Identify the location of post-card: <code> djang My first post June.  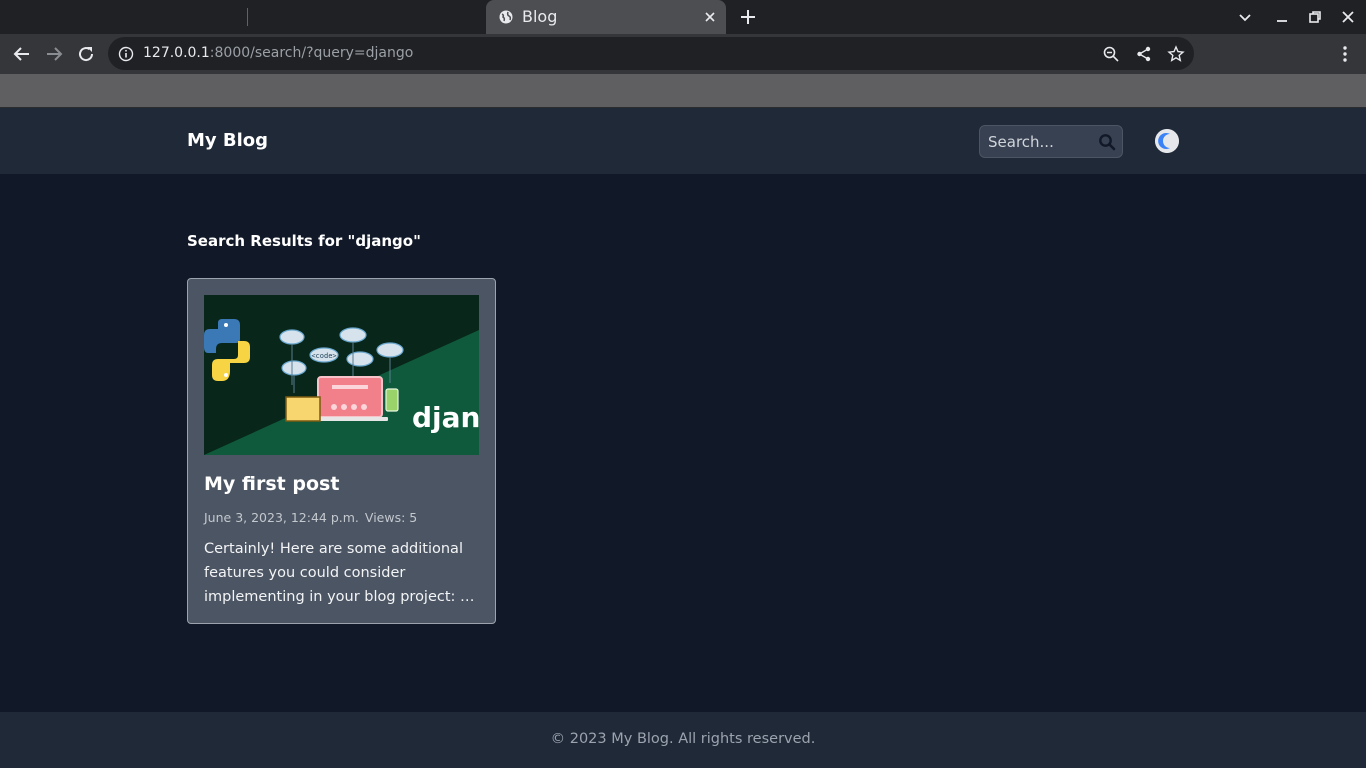
(341, 451).